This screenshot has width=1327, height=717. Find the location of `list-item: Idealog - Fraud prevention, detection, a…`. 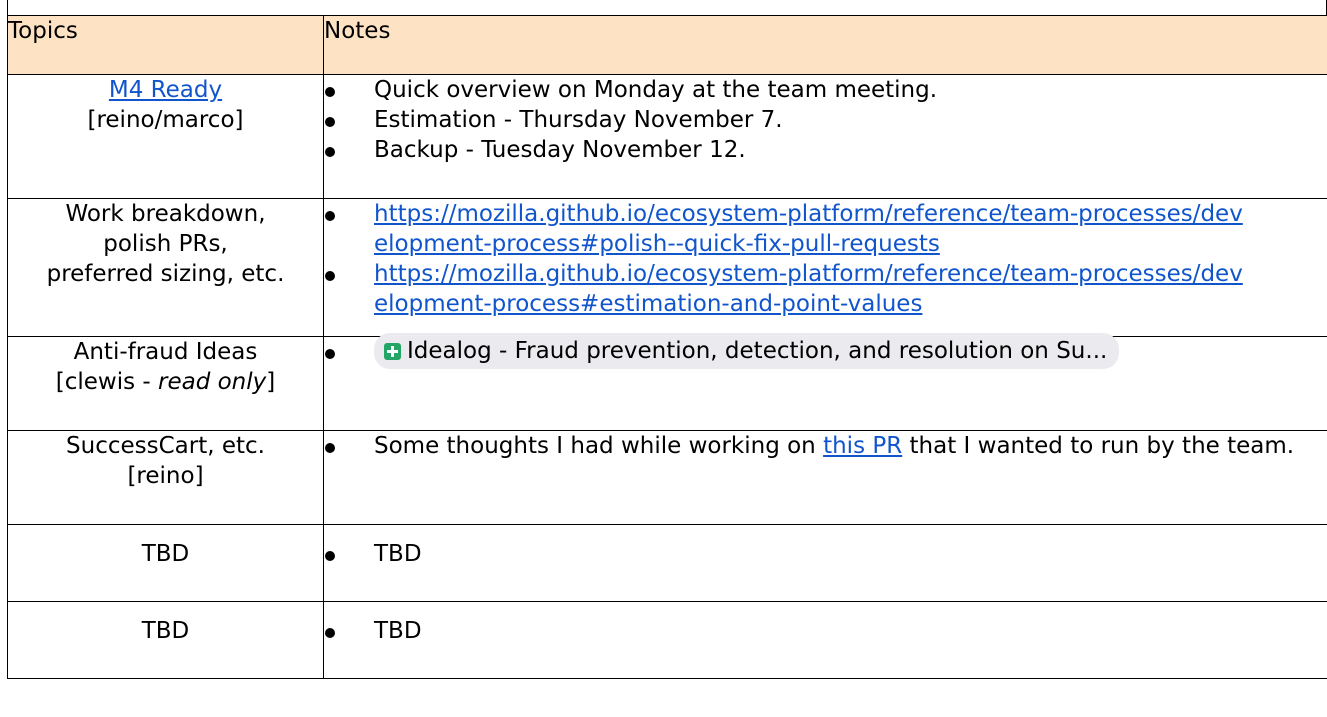

list-item: Idealog - Fraud prevention, detection, a… is located at coordinates (825, 351).